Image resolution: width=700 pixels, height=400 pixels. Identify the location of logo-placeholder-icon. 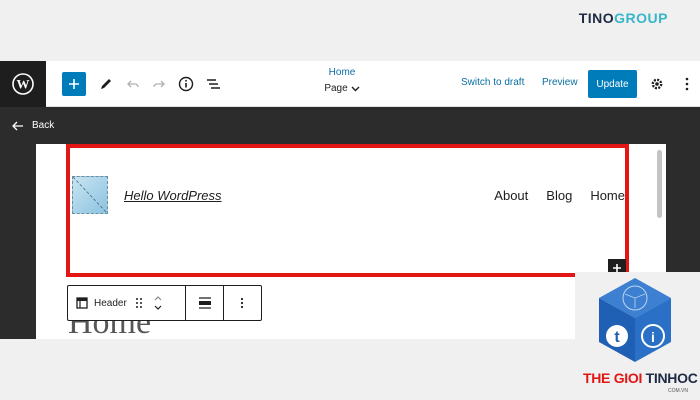
(90, 195).